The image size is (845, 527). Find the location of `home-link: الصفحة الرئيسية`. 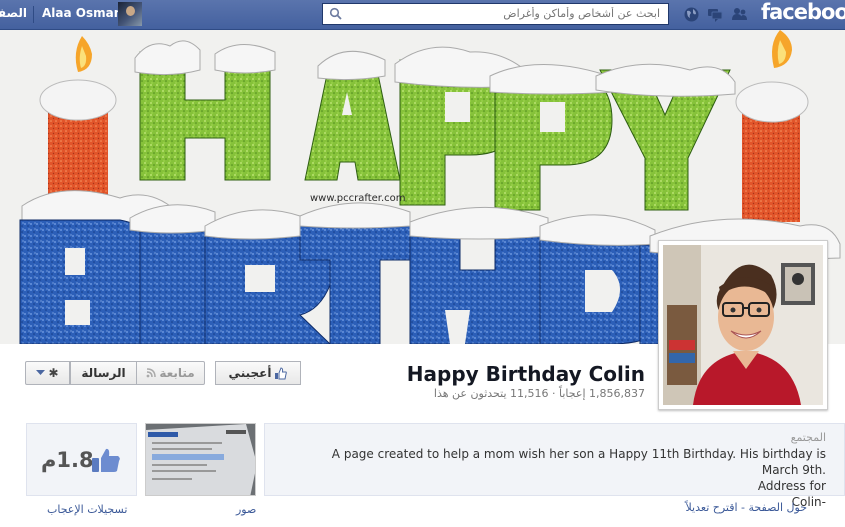

home-link: الصفحة الرئيسية is located at coordinates (13, 13).